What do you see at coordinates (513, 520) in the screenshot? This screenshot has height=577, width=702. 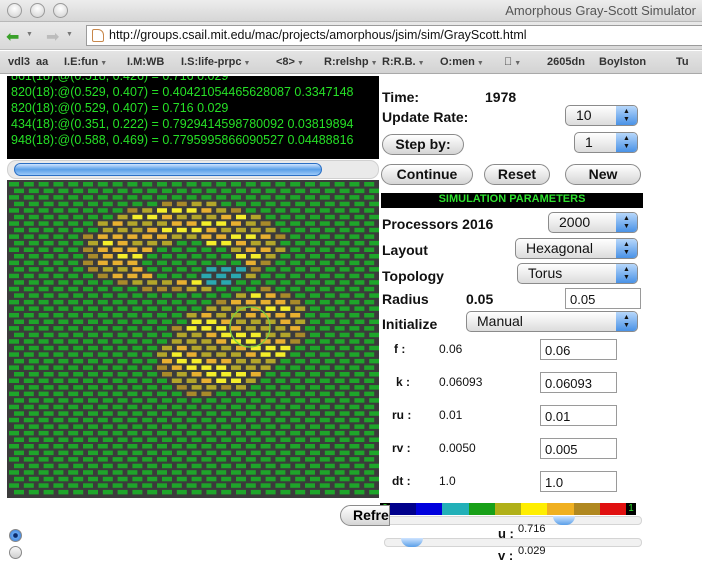 I see `u-slider` at bounding box center [513, 520].